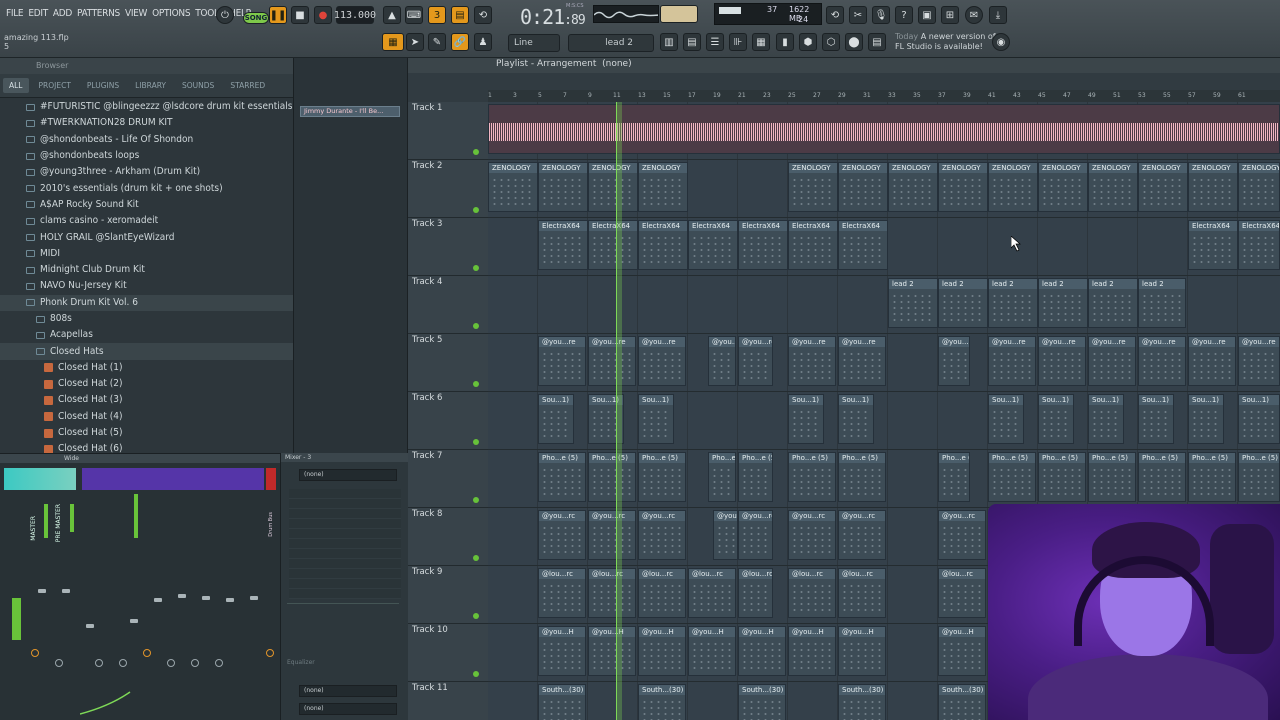  Describe the element at coordinates (98, 13) in the screenshot. I see `menu-patterns: PATTERNS` at that location.